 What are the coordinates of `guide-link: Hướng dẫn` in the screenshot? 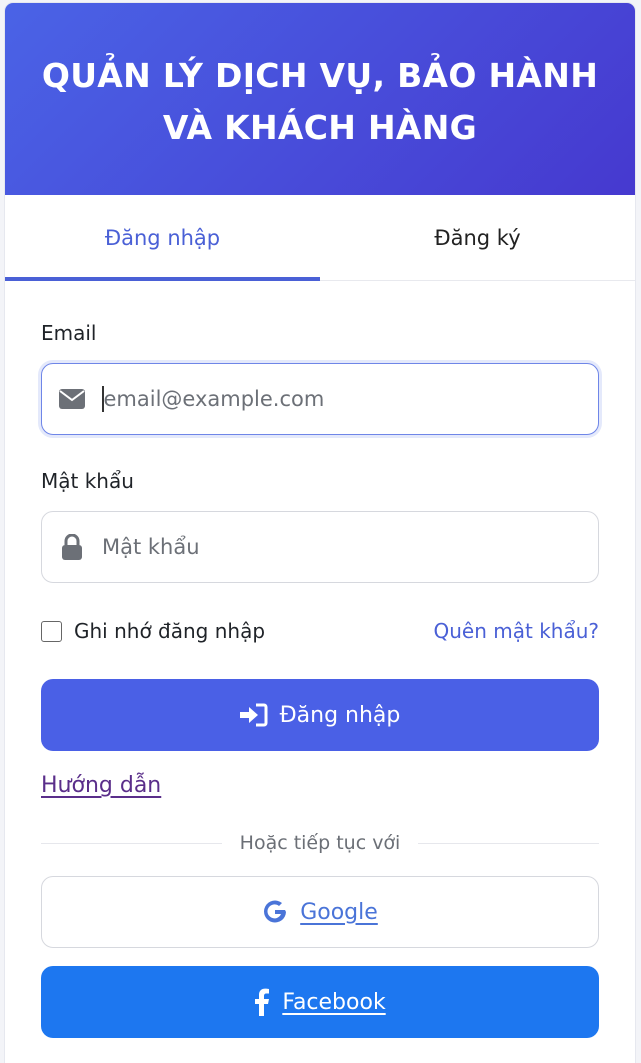 It's located at (101, 785).